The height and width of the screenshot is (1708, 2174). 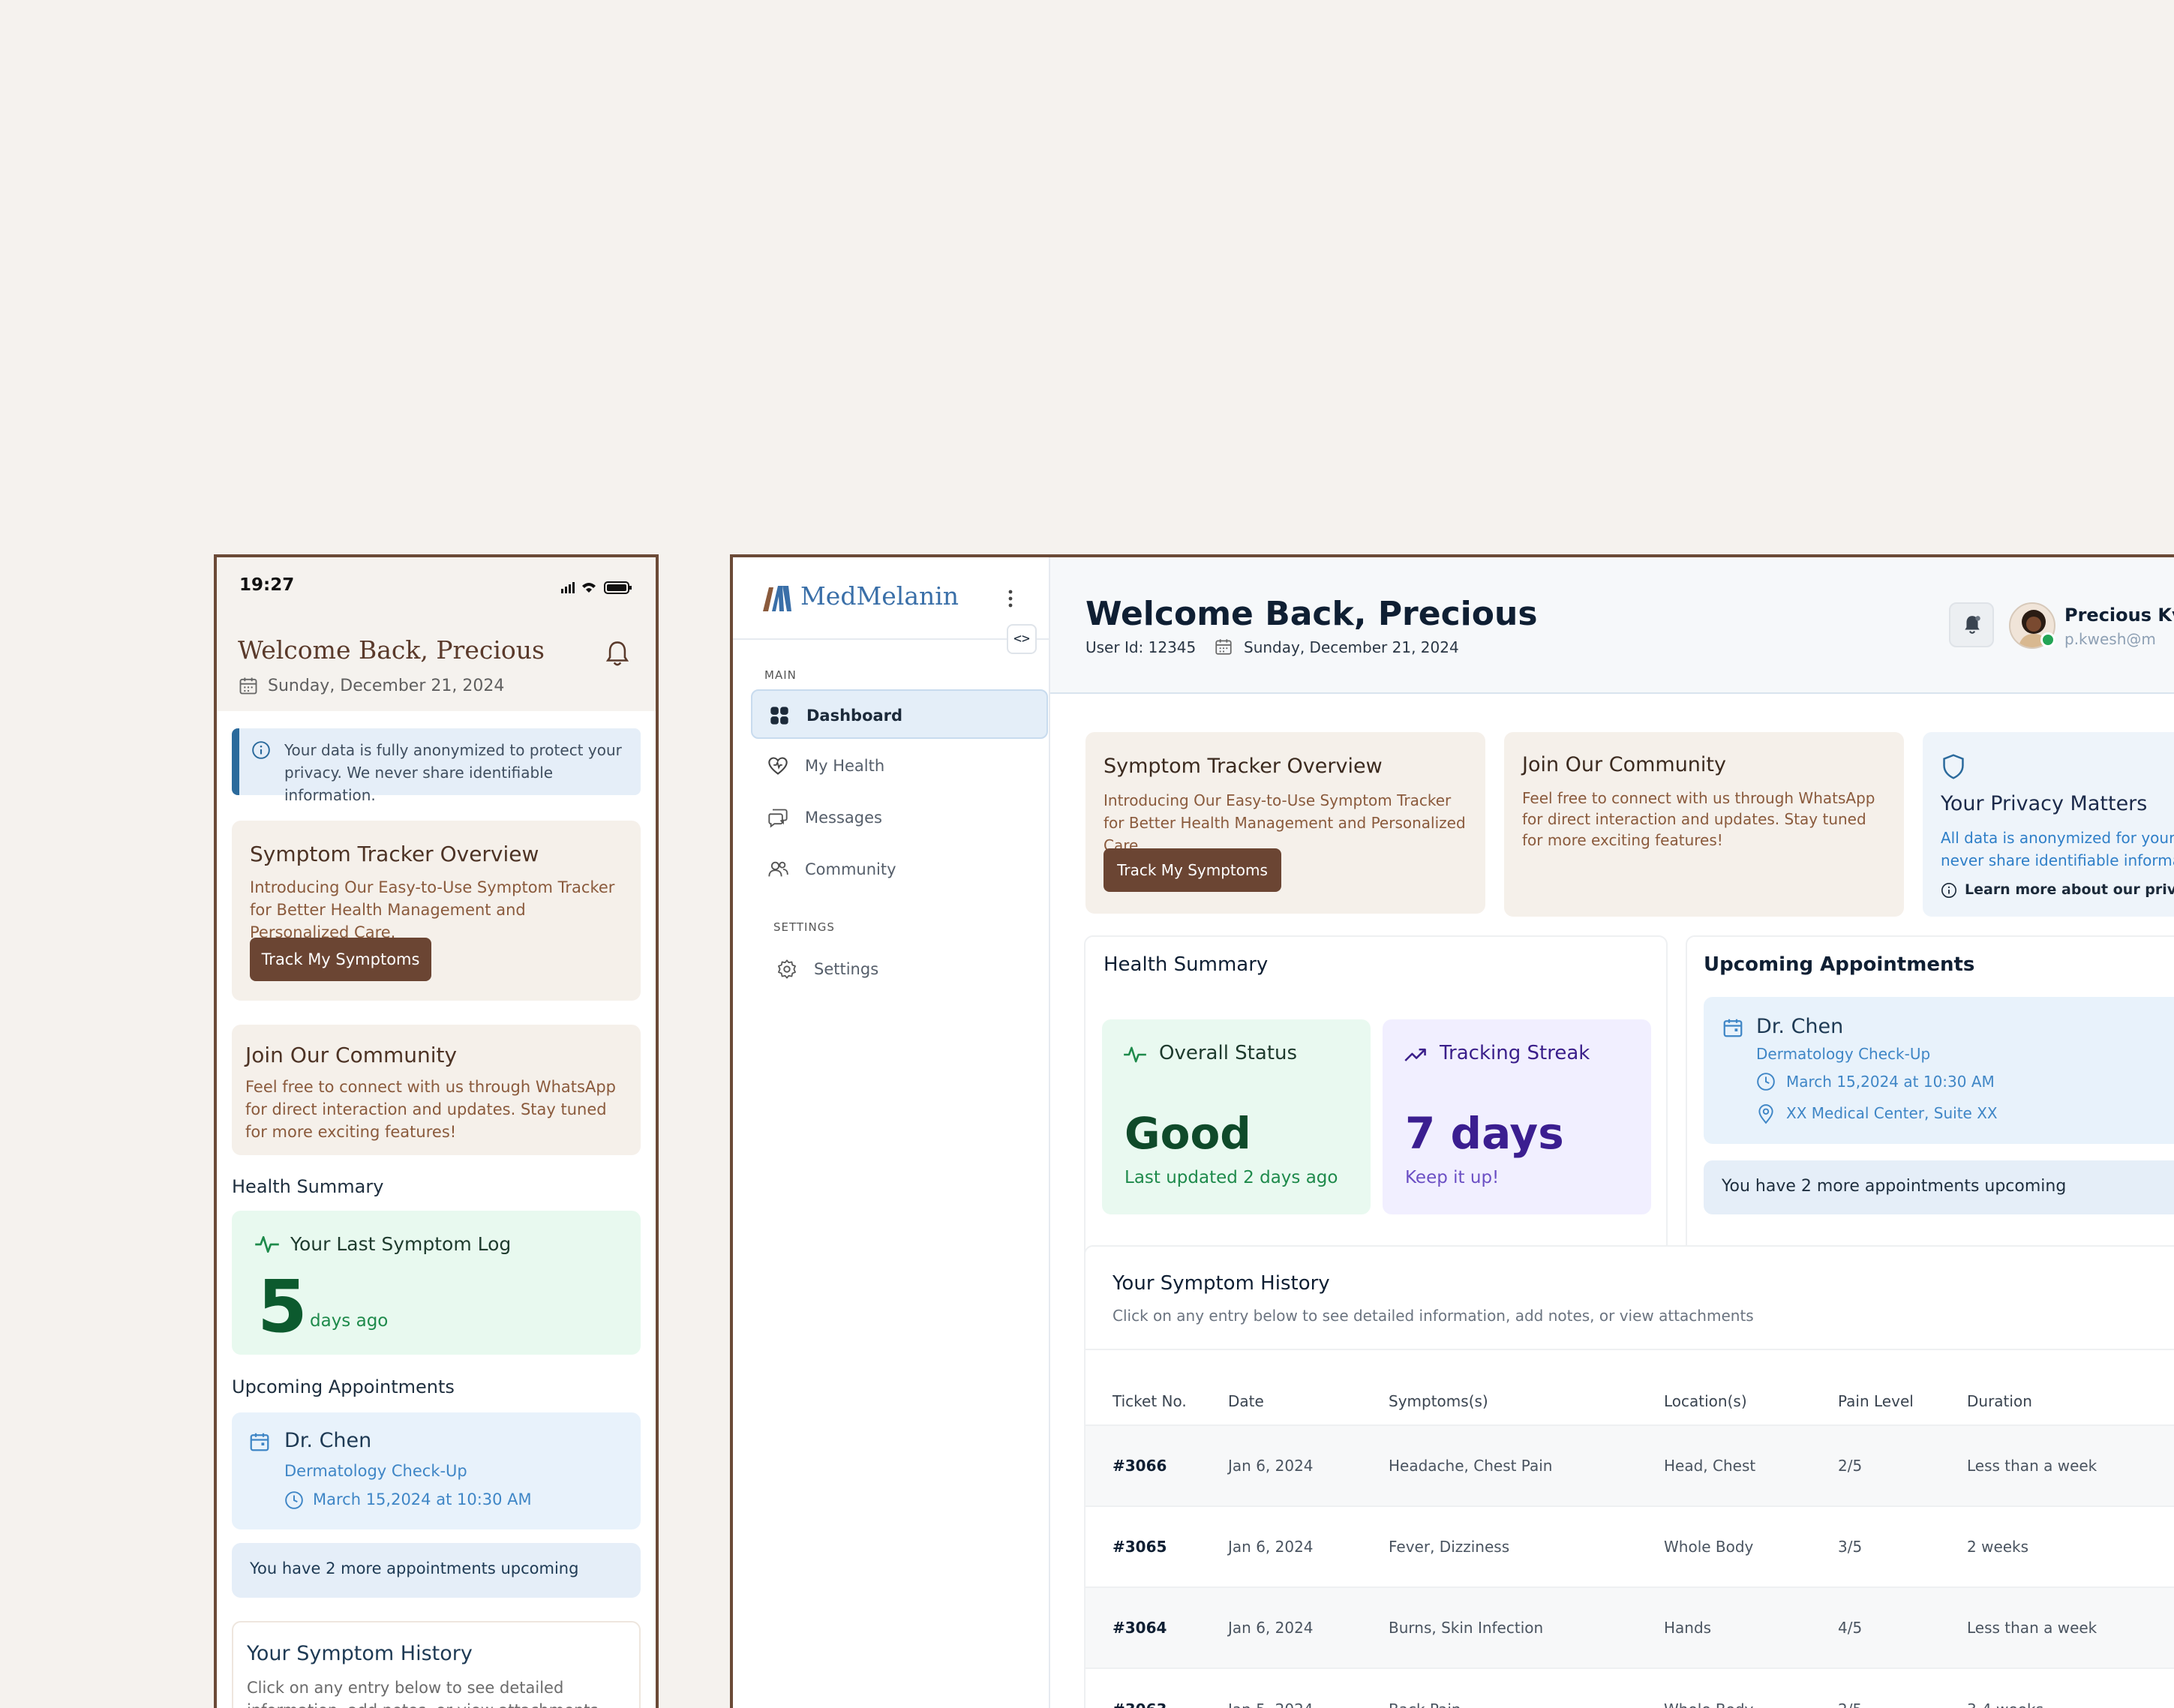 I want to click on doctor-name: Dr. Chen, so click(x=1800, y=1026).